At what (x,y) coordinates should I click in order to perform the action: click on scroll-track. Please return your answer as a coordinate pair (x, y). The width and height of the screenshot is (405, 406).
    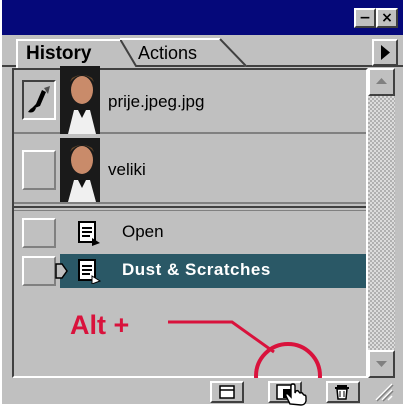
    Looking at the image, I should click on (381, 223).